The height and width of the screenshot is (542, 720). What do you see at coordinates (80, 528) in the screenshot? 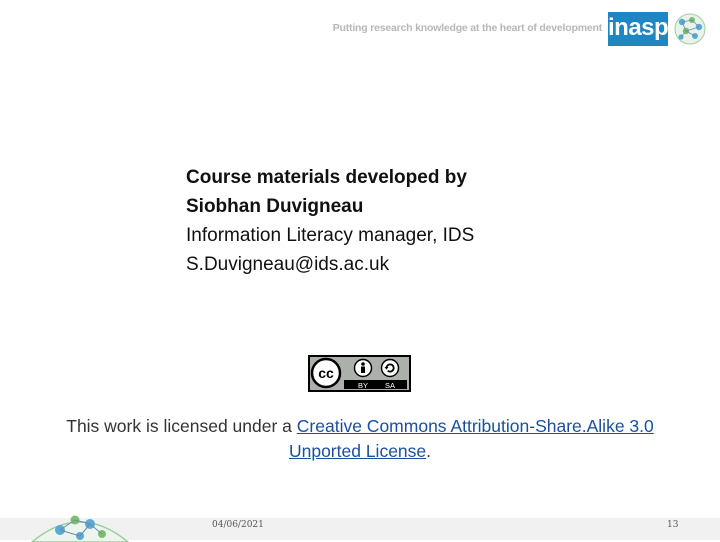
I see `footer-globe-icon` at bounding box center [80, 528].